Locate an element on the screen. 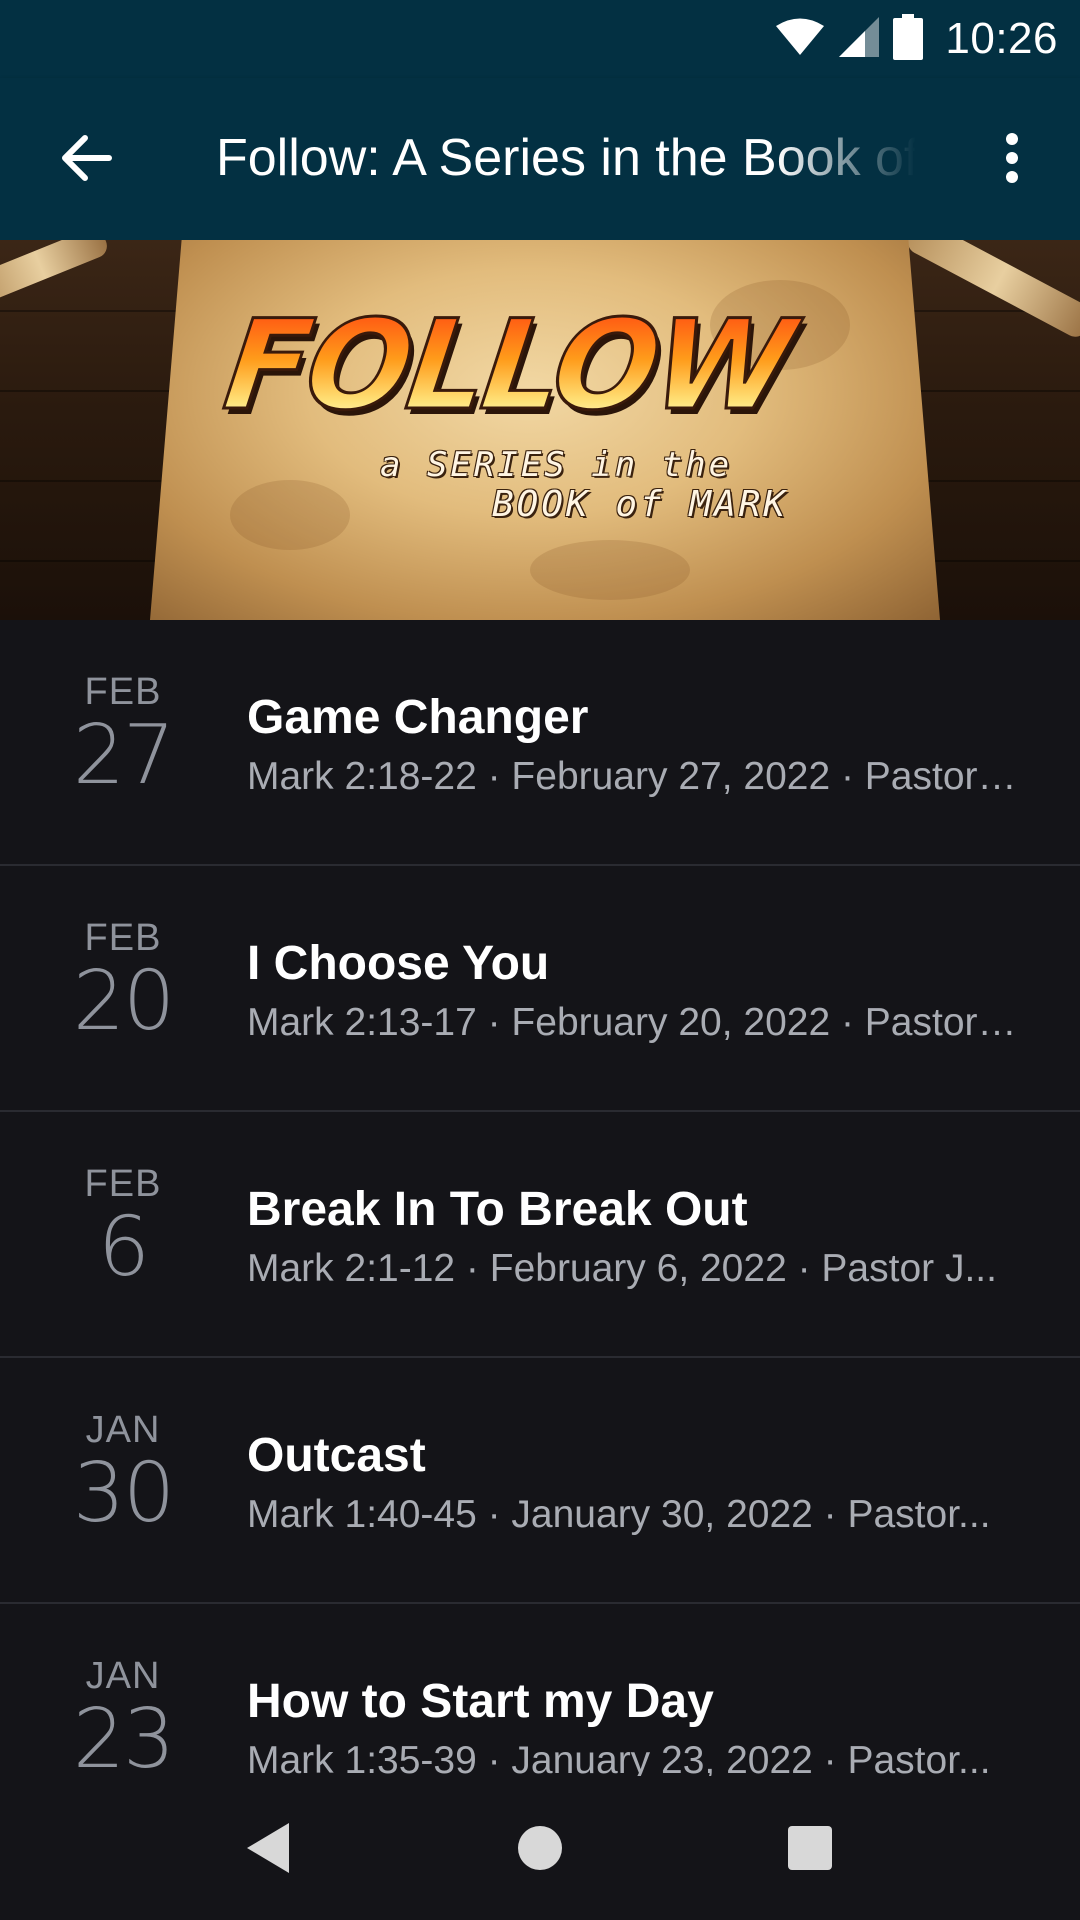 This screenshot has height=1920, width=1080. nav-recents-button is located at coordinates (810, 1848).